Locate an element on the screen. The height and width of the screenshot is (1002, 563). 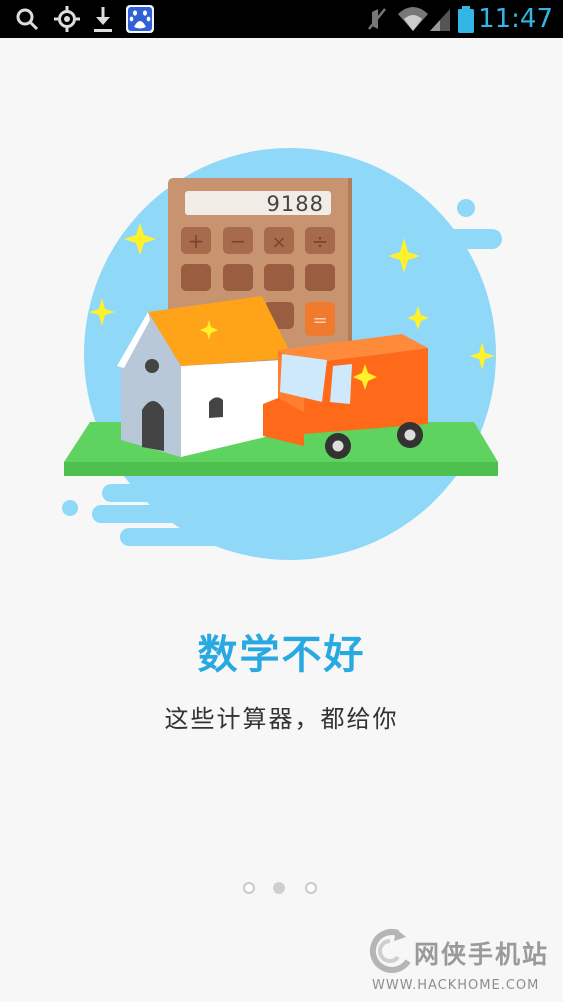
wifi-icon is located at coordinates (413, 19).